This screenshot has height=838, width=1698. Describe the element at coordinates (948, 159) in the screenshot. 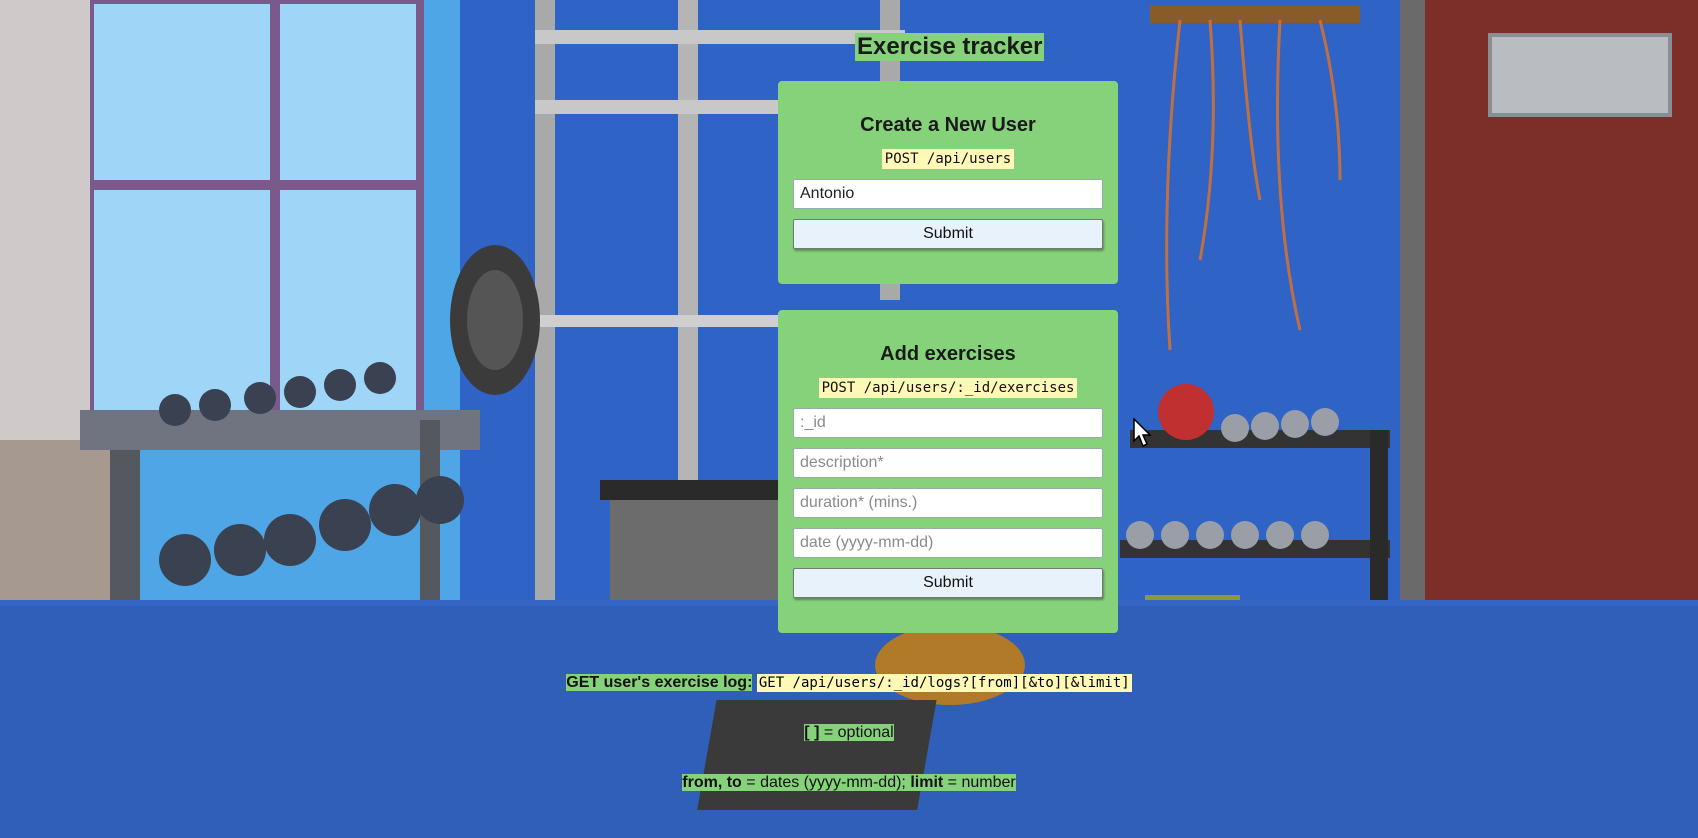

I see `create-user-endpoint: POST /api/users` at that location.